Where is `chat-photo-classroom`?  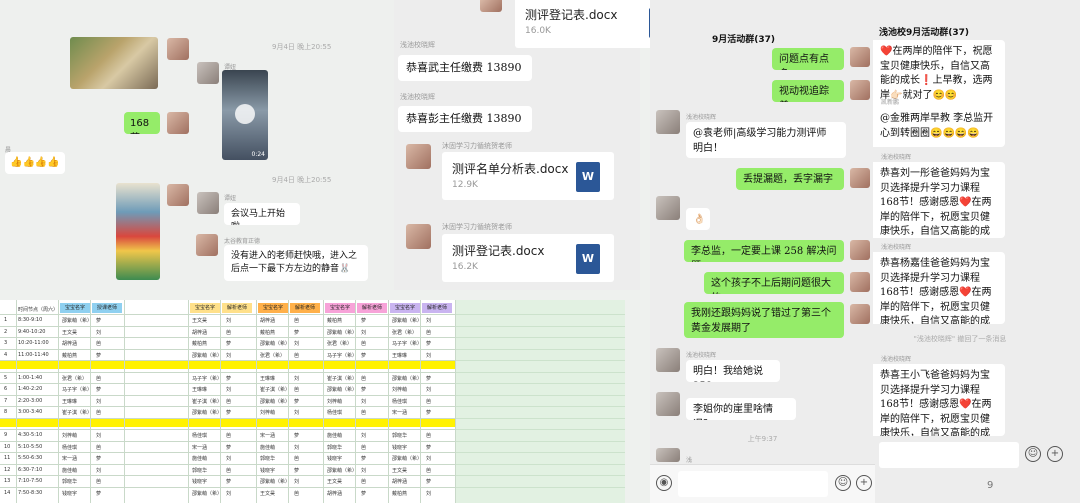 chat-photo-classroom is located at coordinates (114, 63).